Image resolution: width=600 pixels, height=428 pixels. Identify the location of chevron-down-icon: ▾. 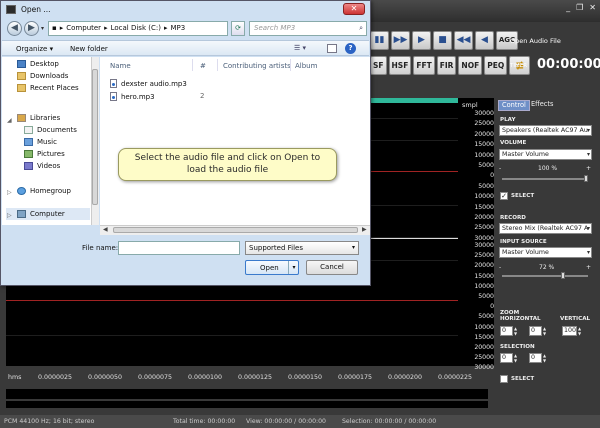
(293, 267).